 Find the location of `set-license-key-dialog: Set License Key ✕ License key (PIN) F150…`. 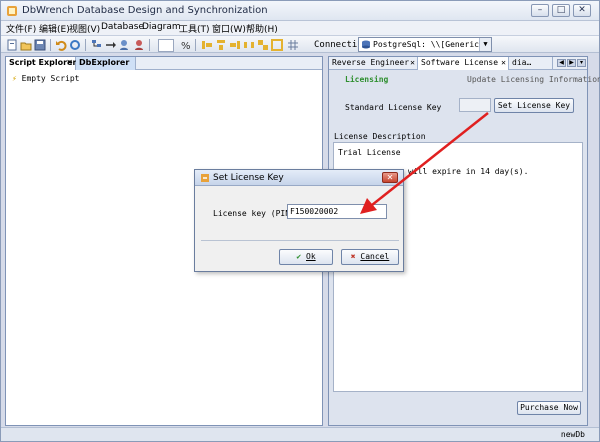

set-license-key-dialog: Set License Key ✕ License key (PIN) F150… is located at coordinates (299, 220).